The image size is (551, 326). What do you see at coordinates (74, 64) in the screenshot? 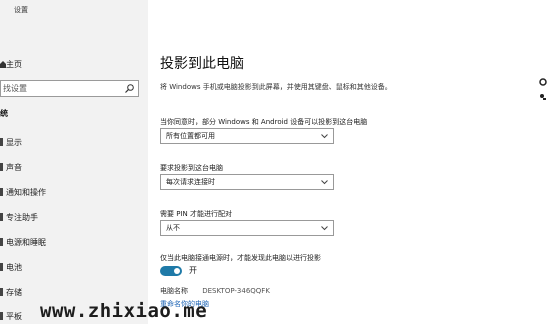
I see `sidebar-item-home: 主页` at bounding box center [74, 64].